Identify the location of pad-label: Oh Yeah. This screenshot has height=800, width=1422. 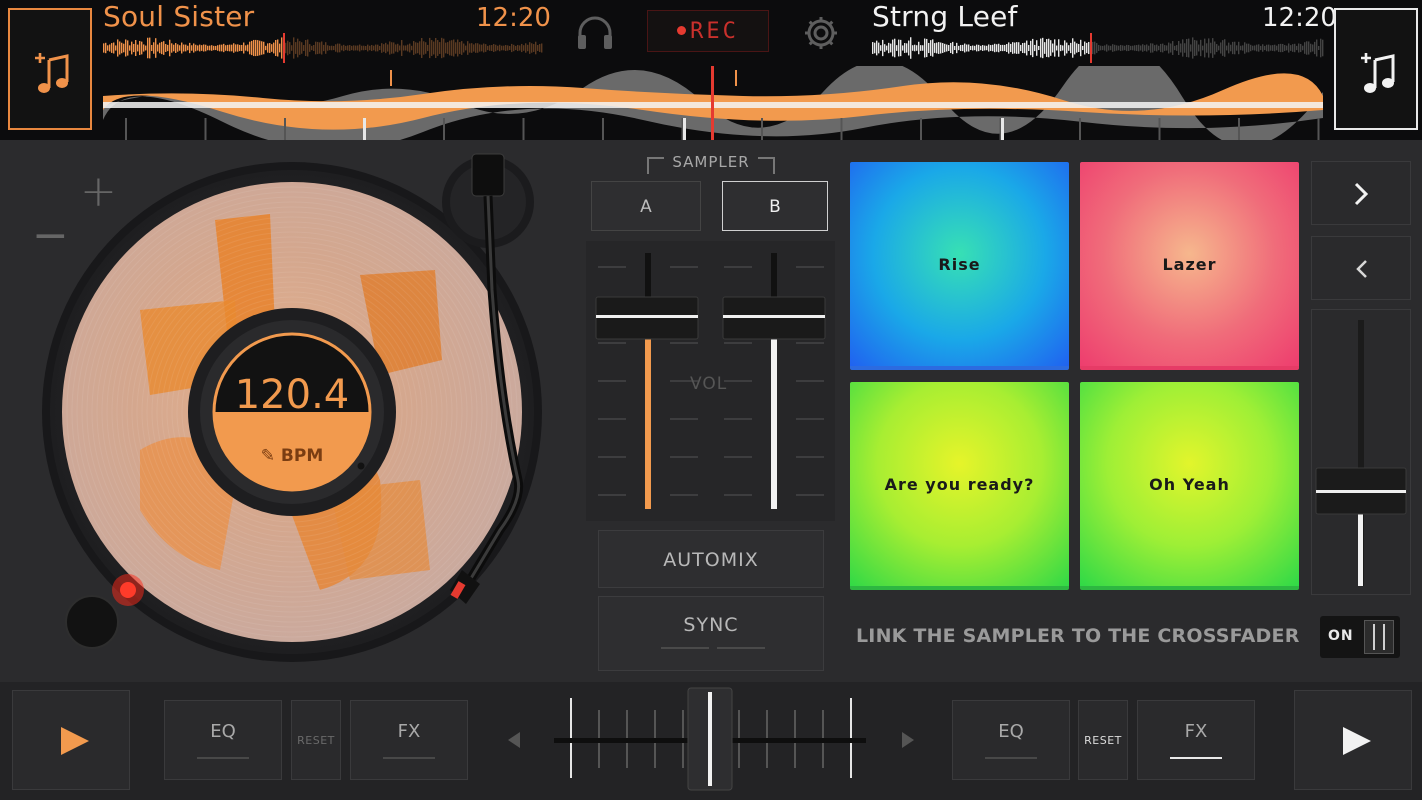
(1189, 484).